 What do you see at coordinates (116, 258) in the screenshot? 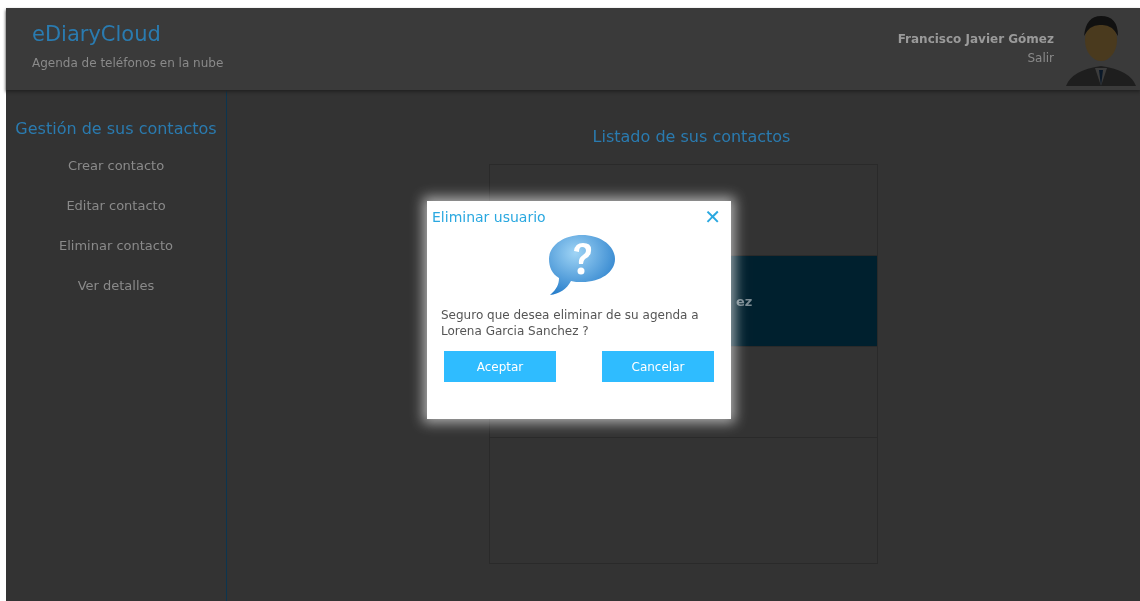
I see `sidebar-item: Eliminar contacto` at bounding box center [116, 258].